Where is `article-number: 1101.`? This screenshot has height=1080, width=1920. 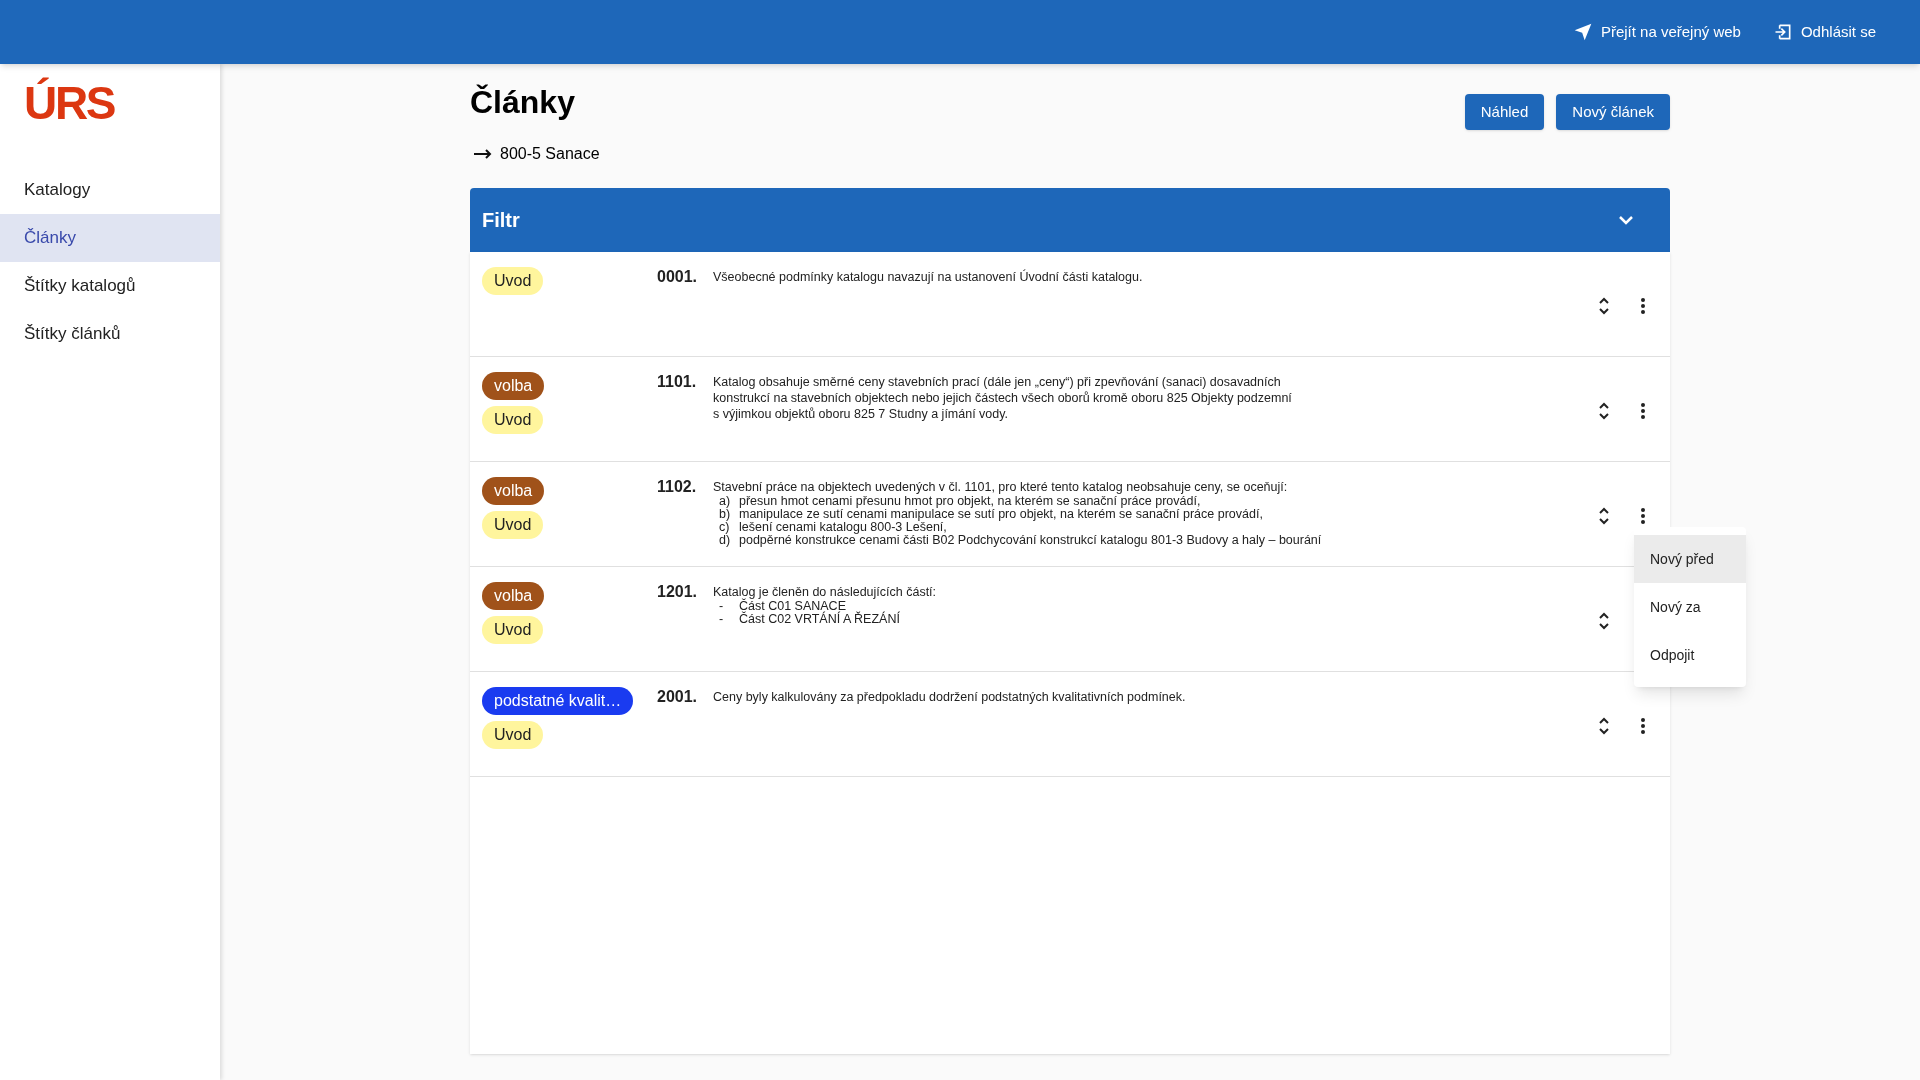
article-number: 1101. is located at coordinates (677, 382).